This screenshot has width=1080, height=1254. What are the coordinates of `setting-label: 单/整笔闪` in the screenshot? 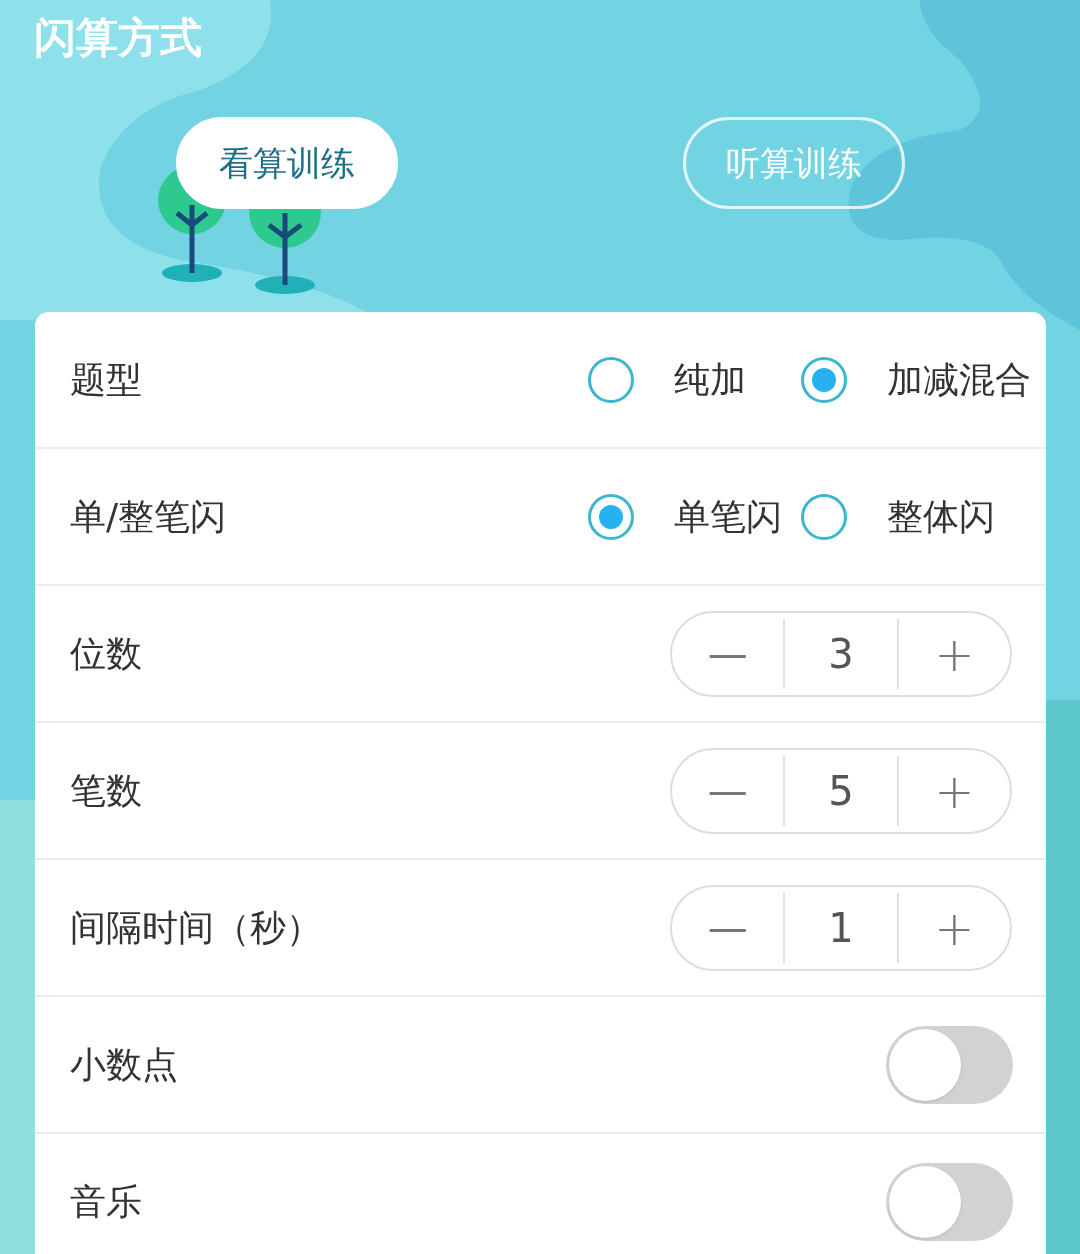 It's located at (148, 516).